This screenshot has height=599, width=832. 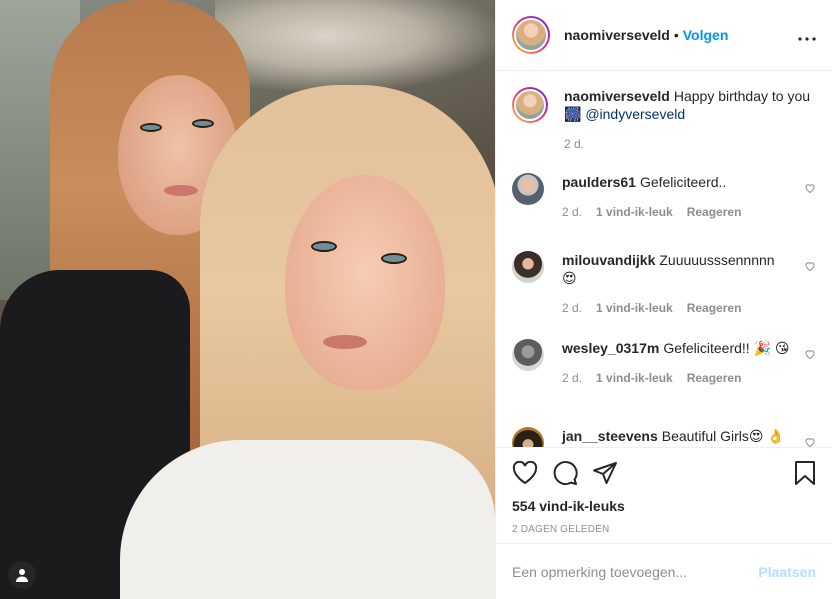 I want to click on right-person-face, so click(x=365, y=282).